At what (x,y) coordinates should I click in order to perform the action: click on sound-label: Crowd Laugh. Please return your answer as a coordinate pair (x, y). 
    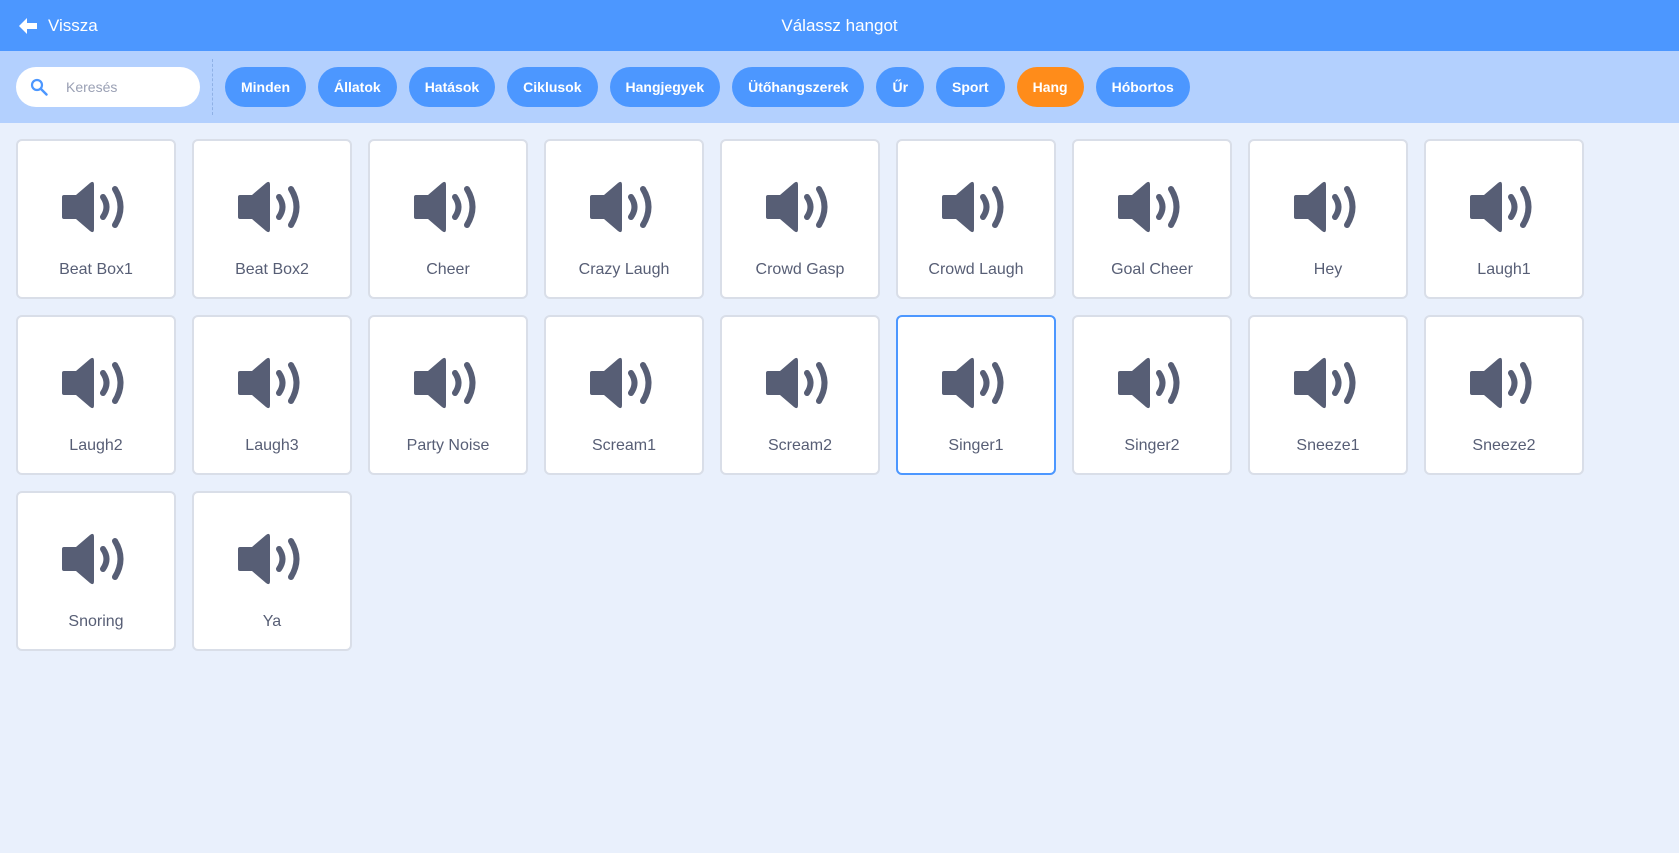
    Looking at the image, I should click on (976, 269).